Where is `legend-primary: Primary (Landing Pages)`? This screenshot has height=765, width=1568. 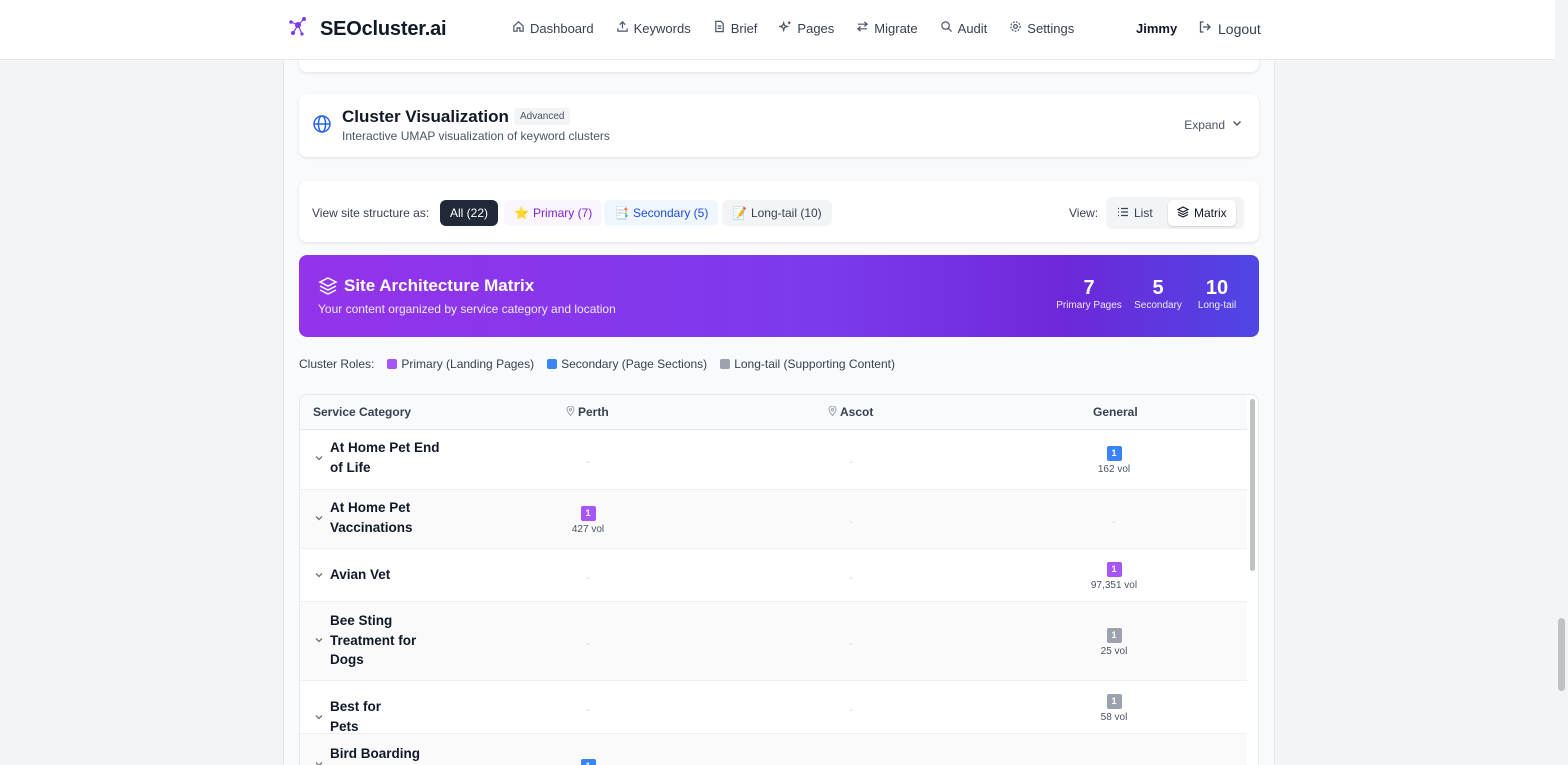
legend-primary: Primary (Landing Pages) is located at coordinates (460, 364).